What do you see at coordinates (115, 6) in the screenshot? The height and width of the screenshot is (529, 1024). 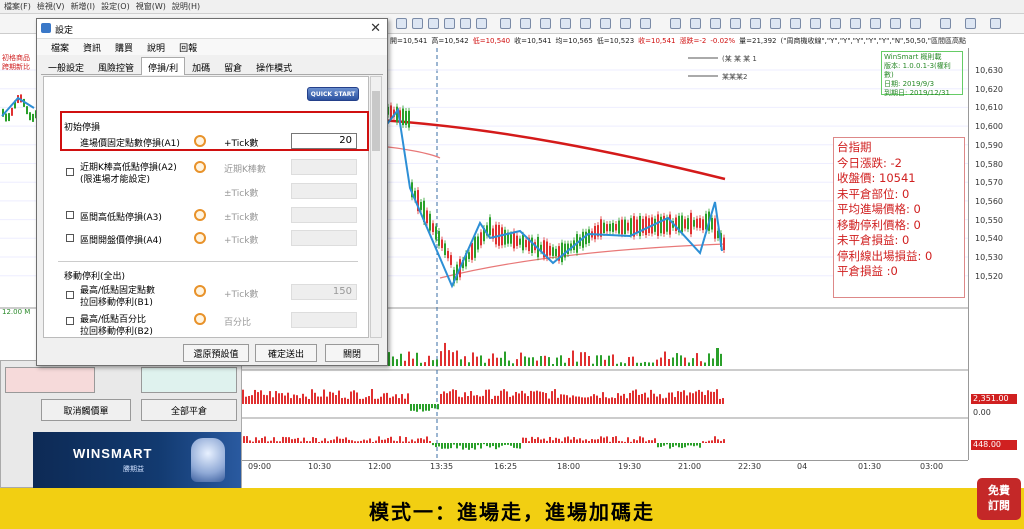 I see `menu-settings: 設定(O)` at bounding box center [115, 6].